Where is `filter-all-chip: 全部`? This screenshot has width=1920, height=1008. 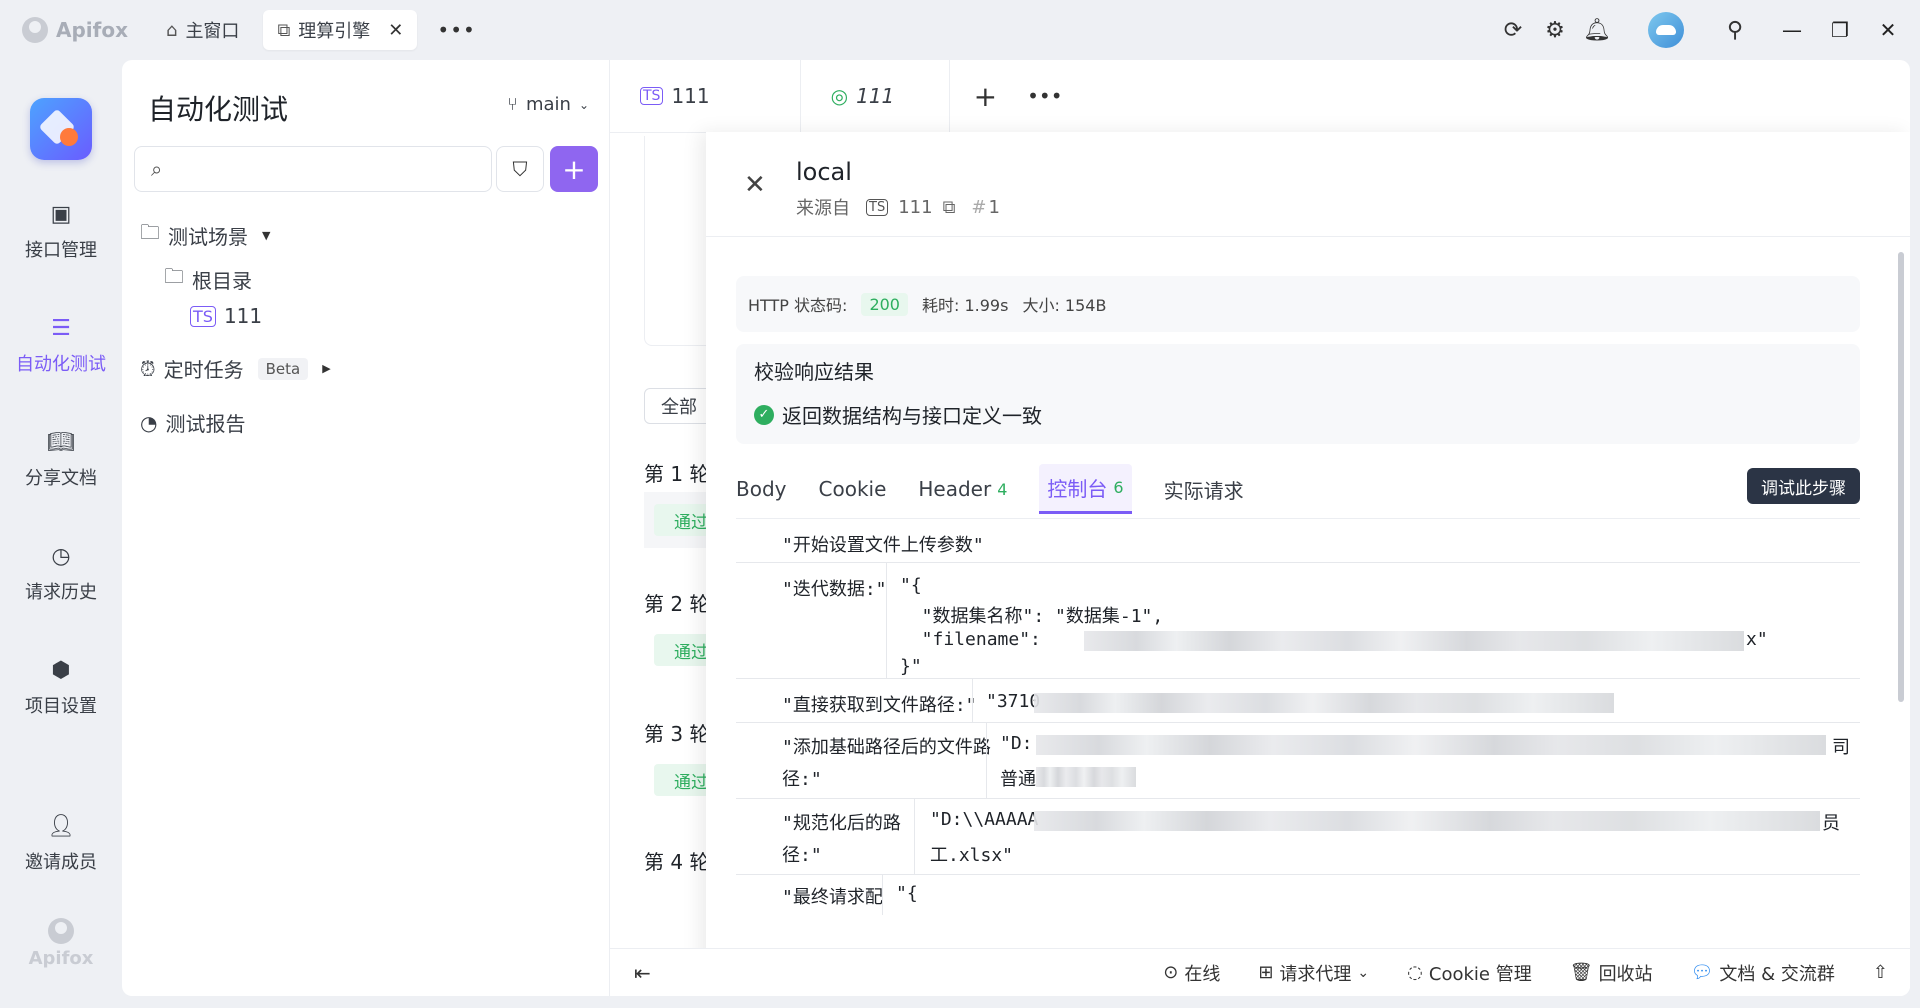
filter-all-chip: 全部 is located at coordinates (679, 406).